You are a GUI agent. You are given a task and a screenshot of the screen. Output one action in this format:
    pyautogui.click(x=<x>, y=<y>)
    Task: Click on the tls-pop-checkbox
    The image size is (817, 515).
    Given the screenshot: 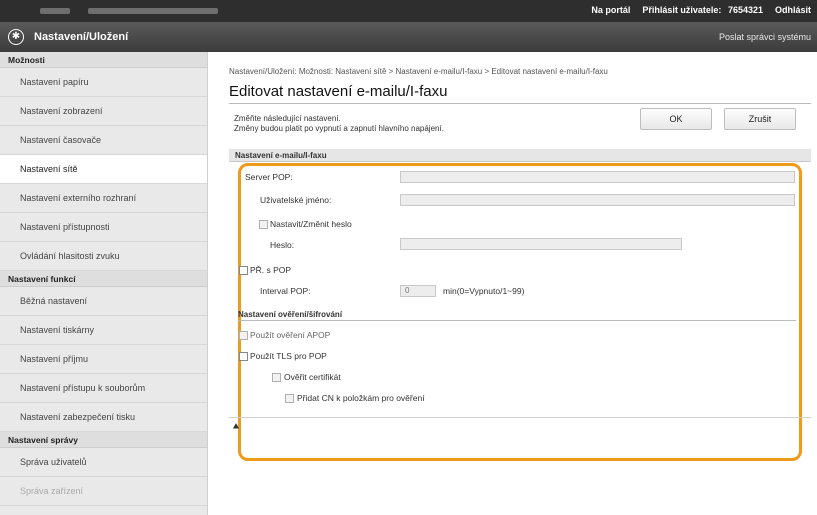 What is the action you would take?
    pyautogui.click(x=243, y=356)
    